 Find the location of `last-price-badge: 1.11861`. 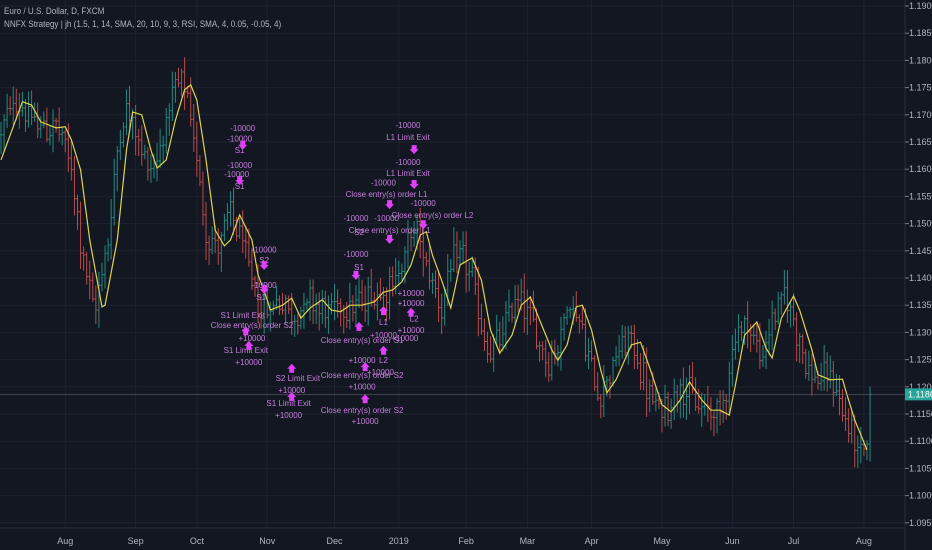

last-price-badge: 1.11861 is located at coordinates (918, 394).